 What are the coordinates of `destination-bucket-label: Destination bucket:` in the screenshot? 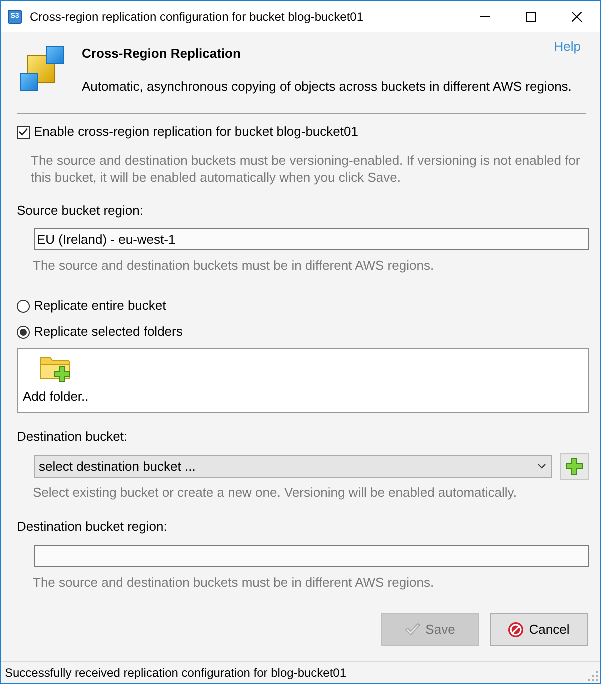 It's located at (72, 437).